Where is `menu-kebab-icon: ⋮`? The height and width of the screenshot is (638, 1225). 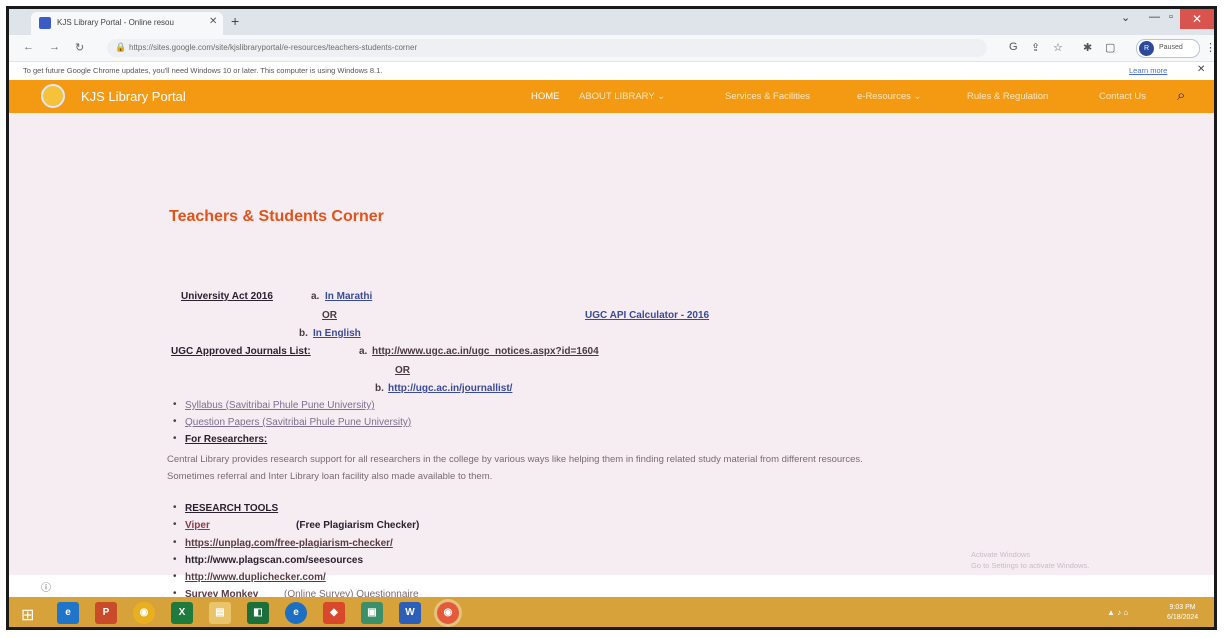
menu-kebab-icon: ⋮ is located at coordinates (1209, 47).